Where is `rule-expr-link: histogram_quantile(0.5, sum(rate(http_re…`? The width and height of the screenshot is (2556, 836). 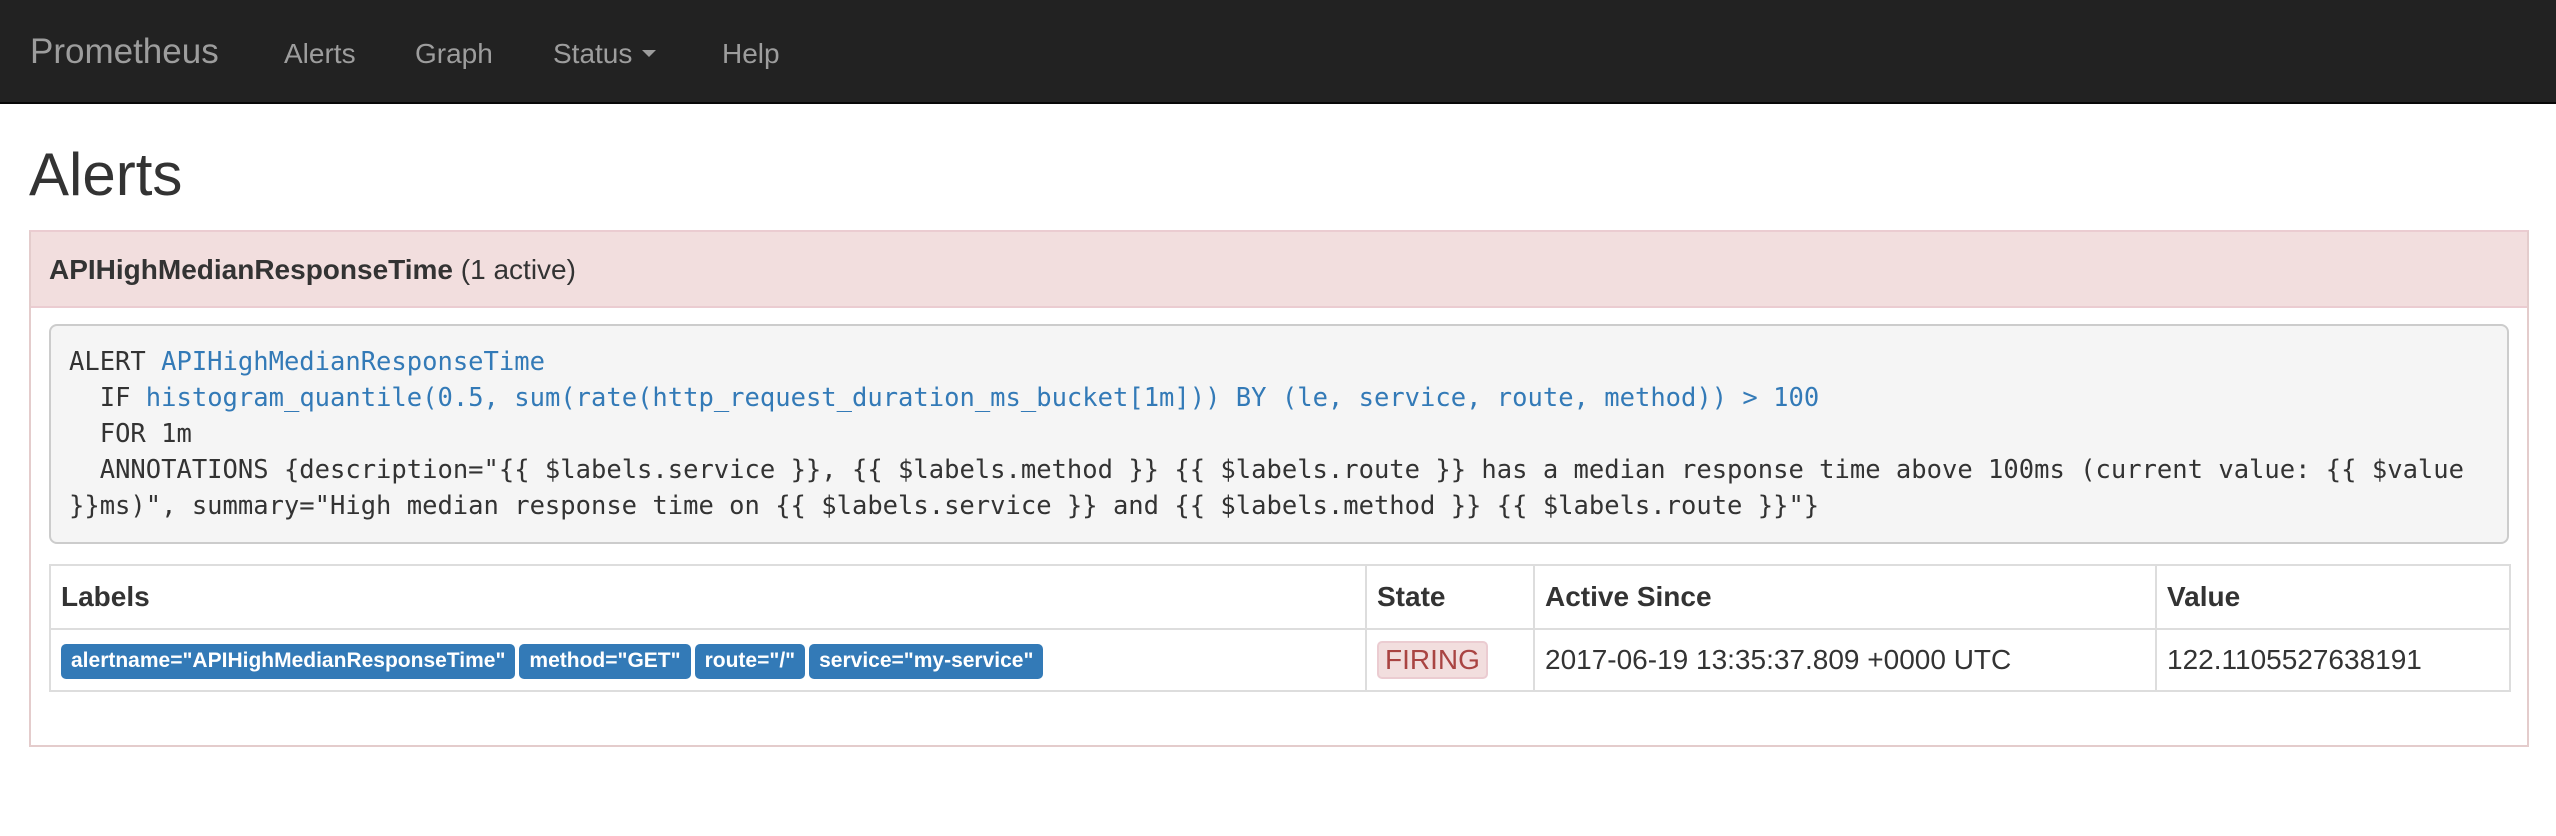
rule-expr-link: histogram_quantile(0.5, sum(rate(http_re… is located at coordinates (982, 398).